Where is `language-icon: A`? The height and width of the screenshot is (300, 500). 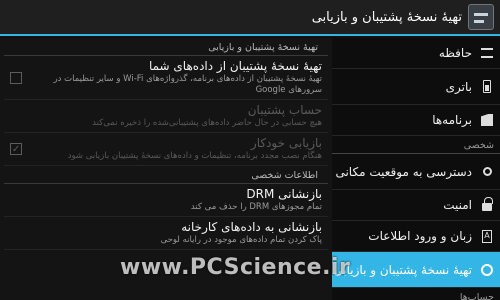
language-icon: A is located at coordinates (487, 236).